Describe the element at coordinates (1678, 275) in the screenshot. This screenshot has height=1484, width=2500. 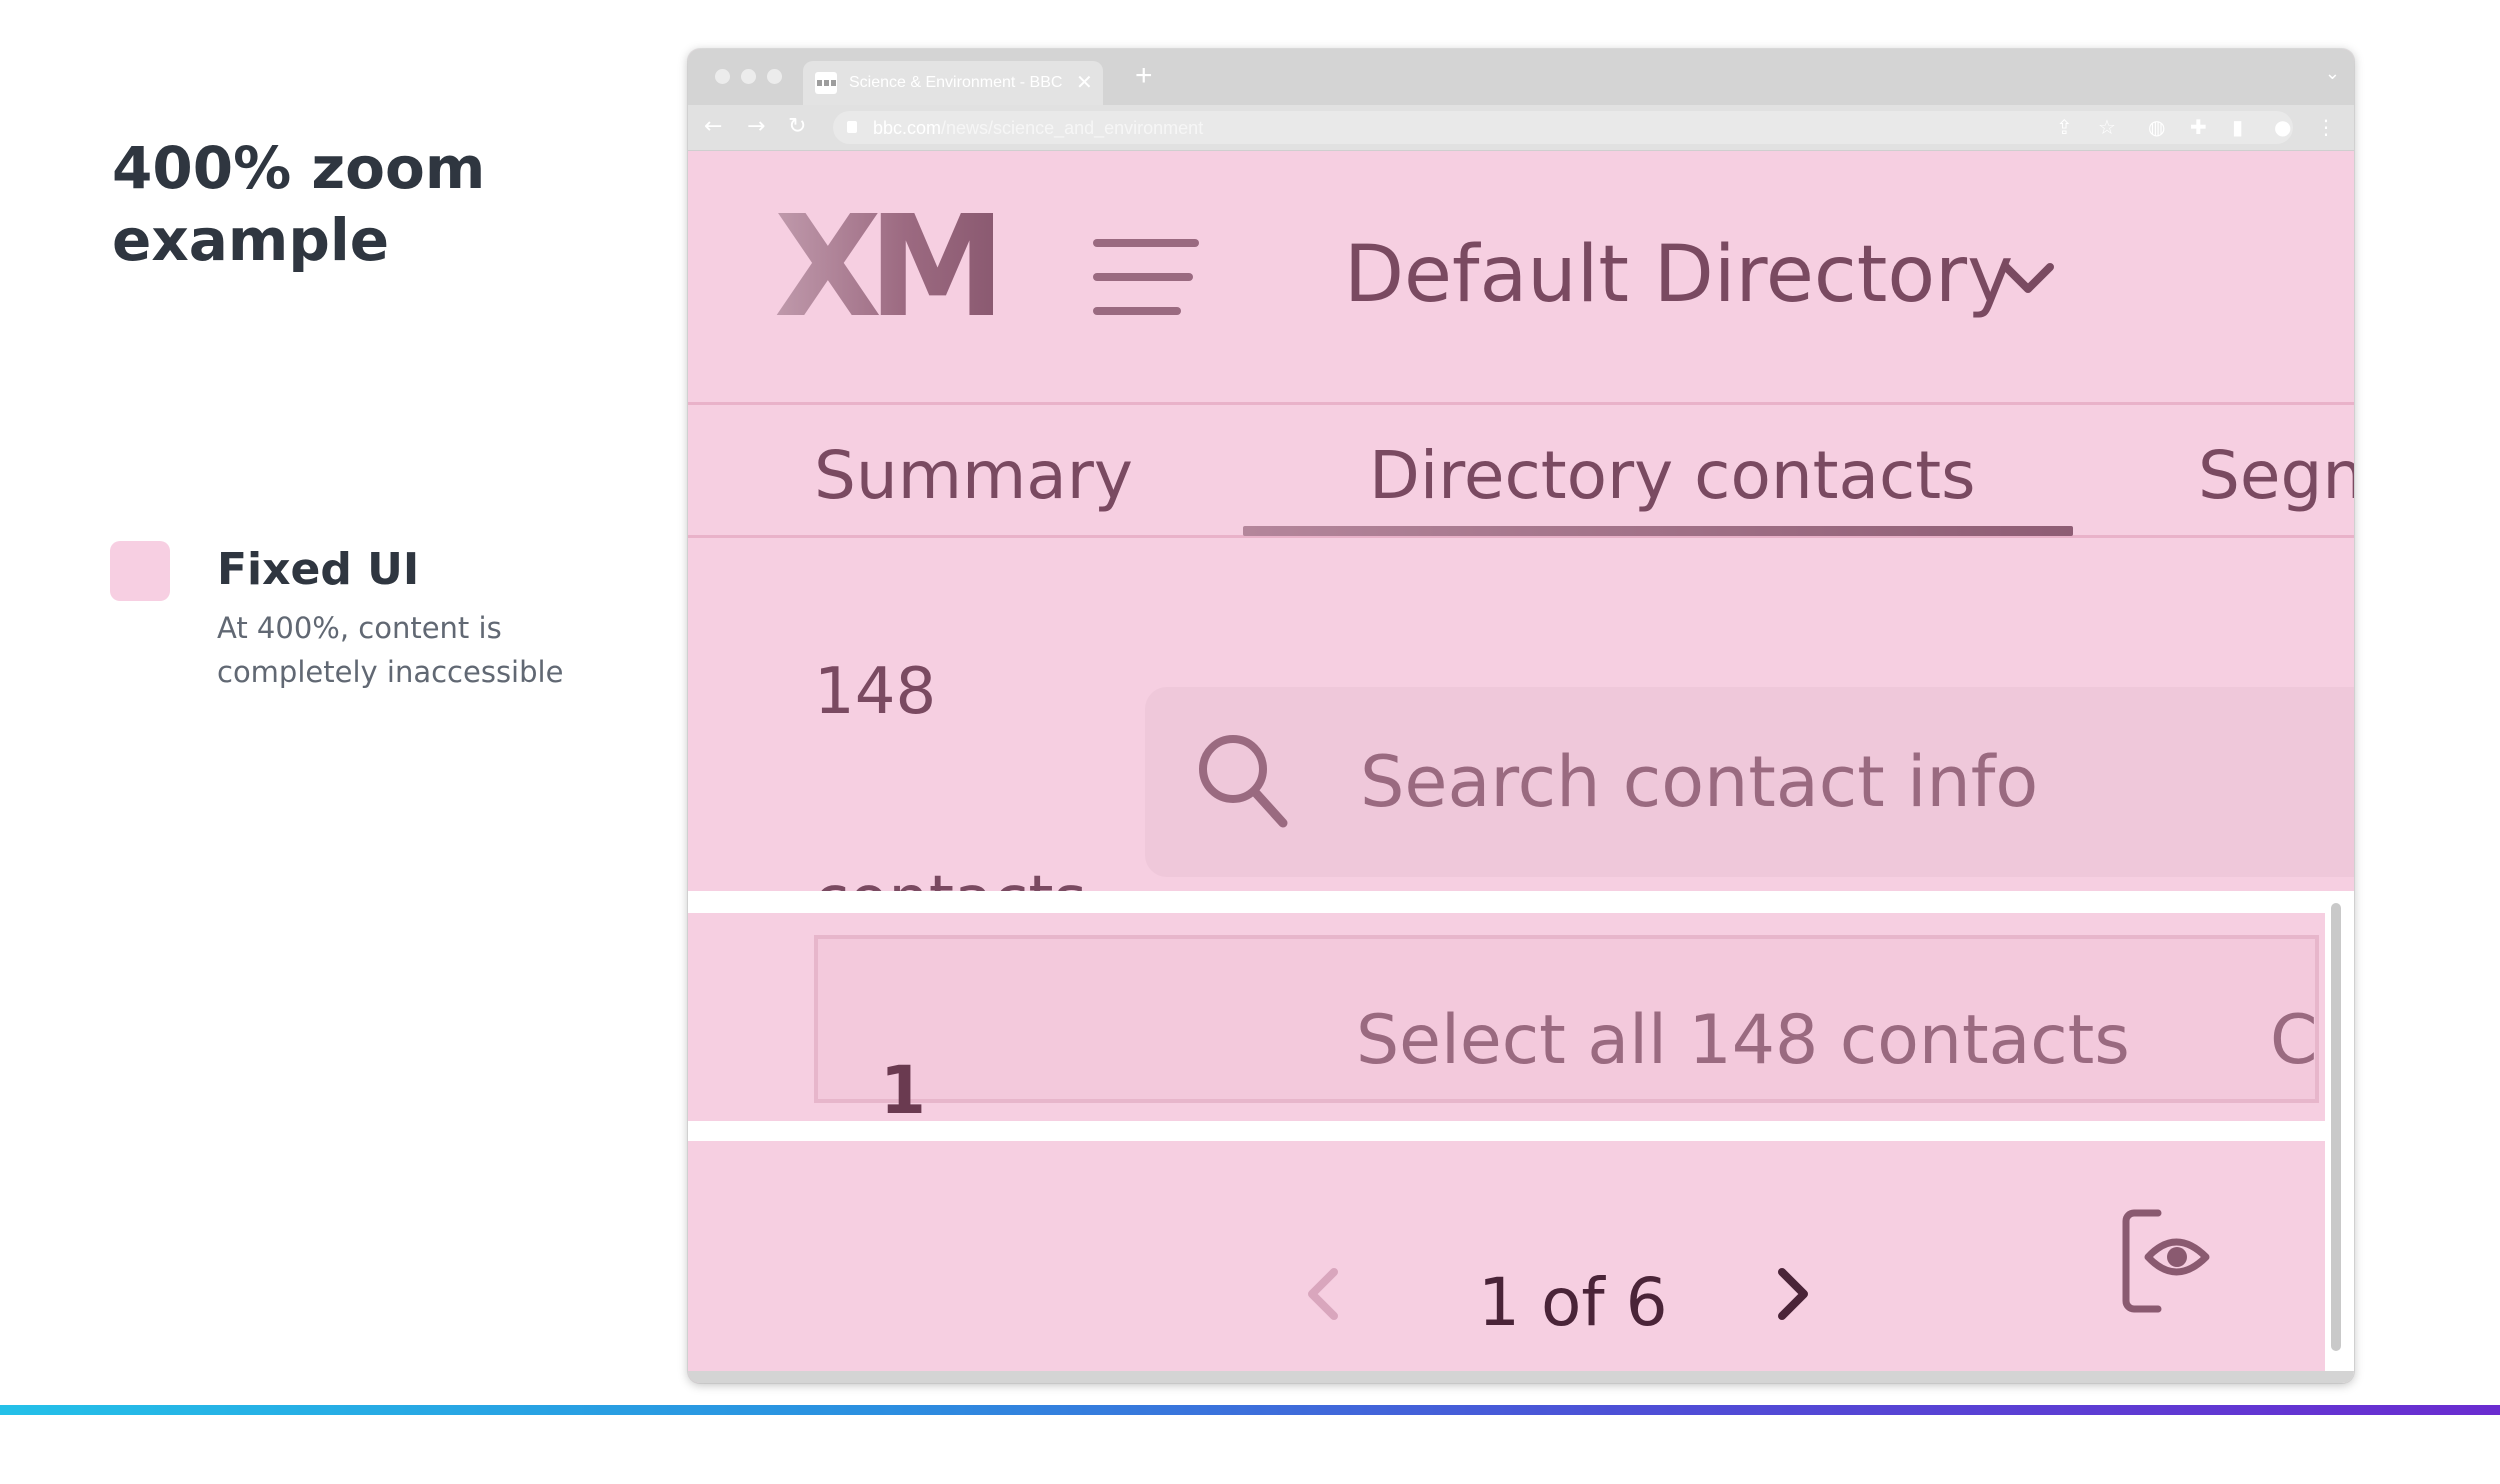
I see `directory-selector: Default Directory` at that location.